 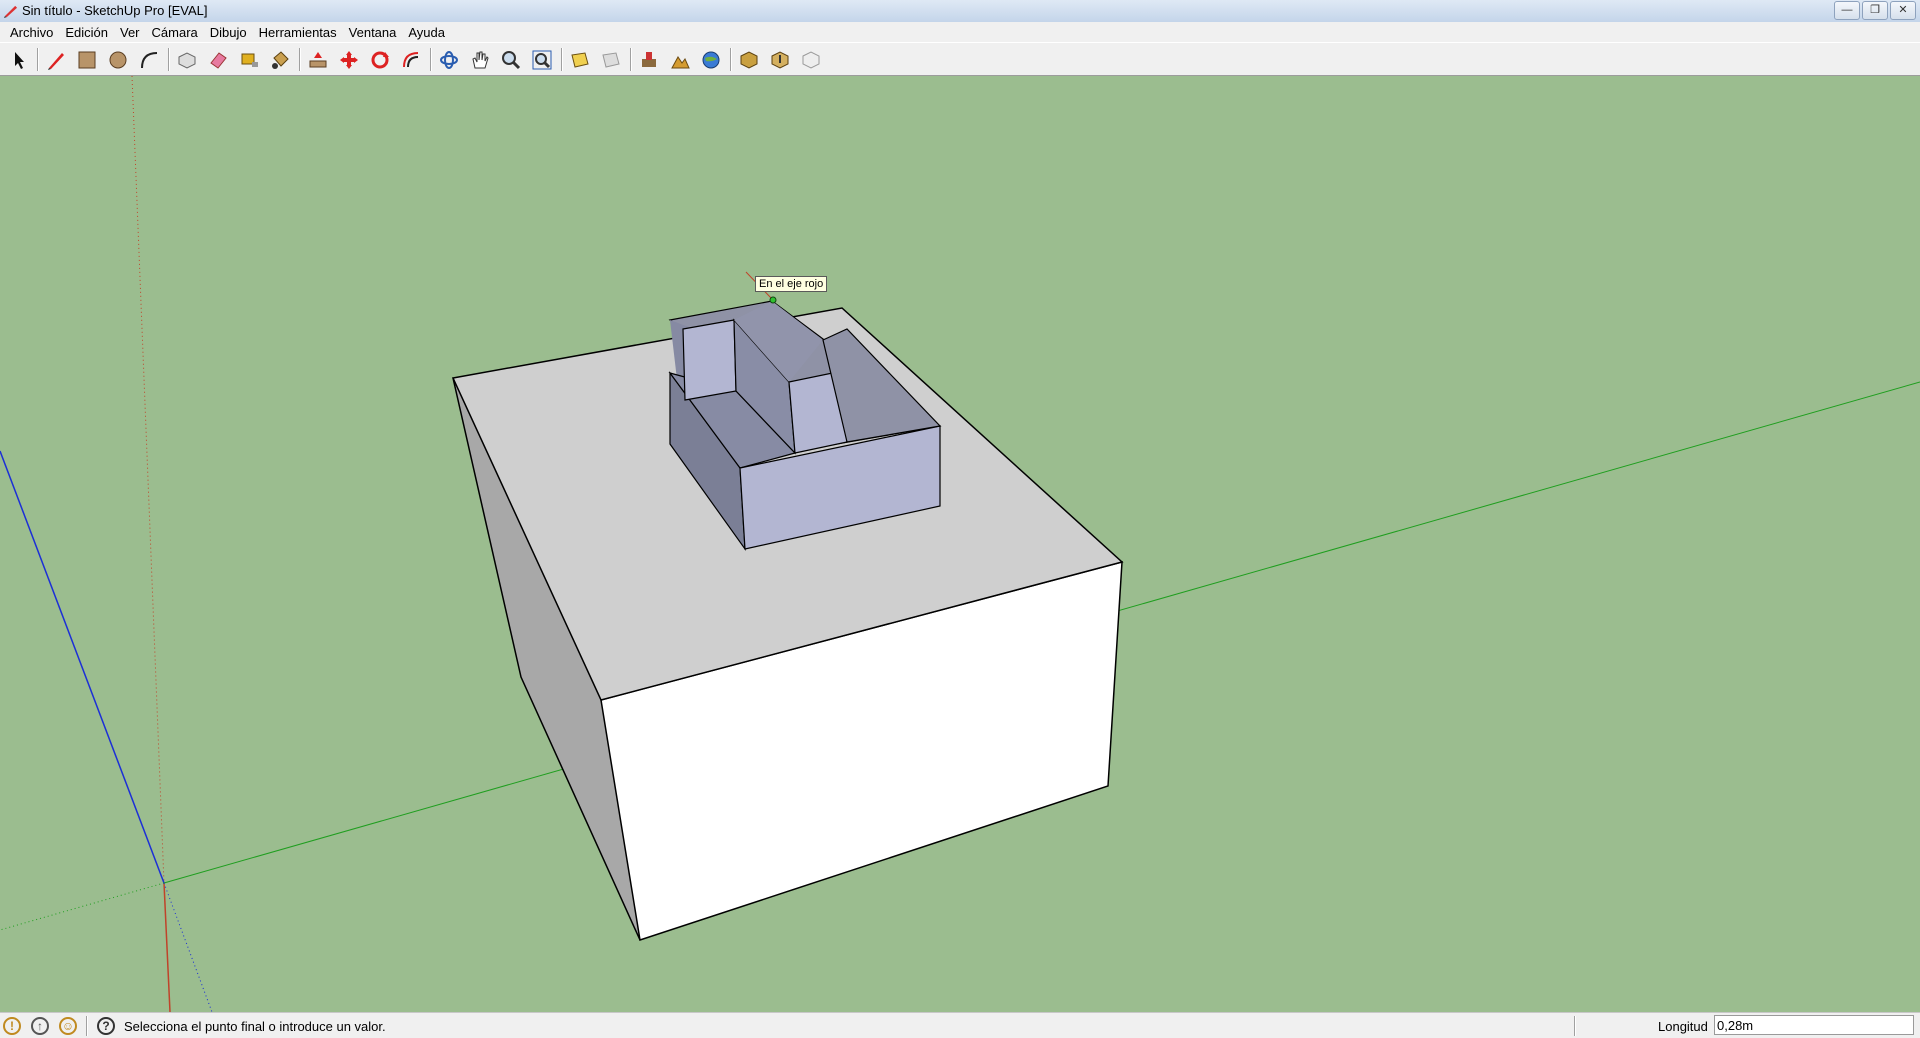 I want to click on google-earth-icon, so click(x=711, y=59).